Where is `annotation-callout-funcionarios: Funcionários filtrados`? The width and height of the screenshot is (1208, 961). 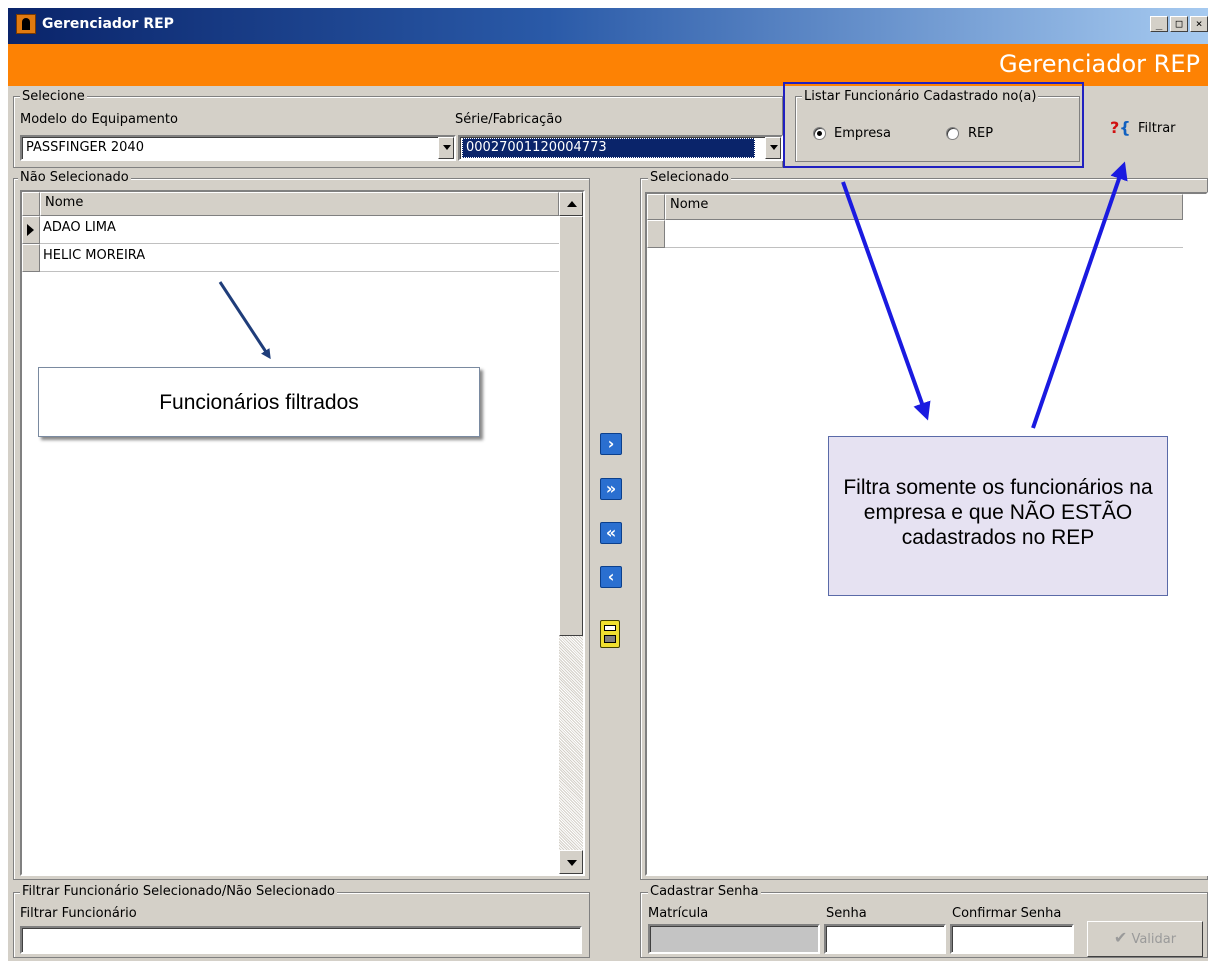
annotation-callout-funcionarios: Funcionários filtrados is located at coordinates (259, 402).